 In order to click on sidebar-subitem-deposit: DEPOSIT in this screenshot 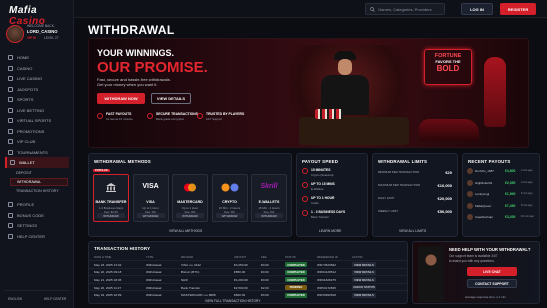, I will do `click(39, 173)`.